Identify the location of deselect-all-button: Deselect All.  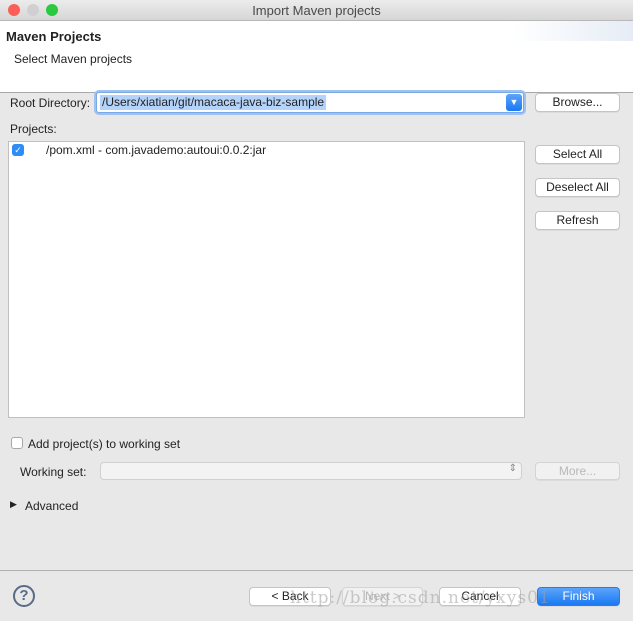
(577, 187).